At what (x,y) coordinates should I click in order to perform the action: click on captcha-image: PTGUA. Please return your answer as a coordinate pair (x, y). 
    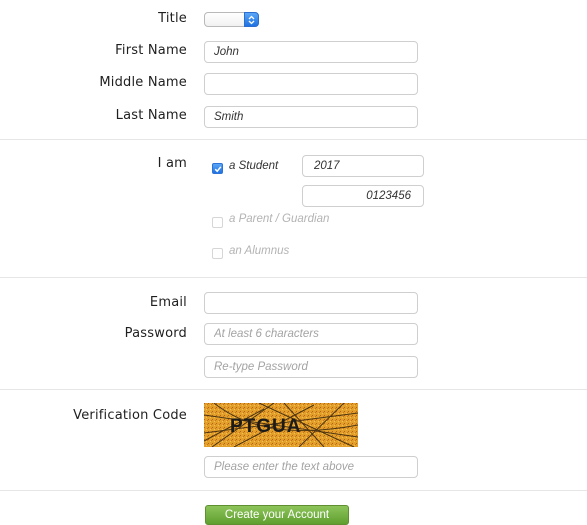
    Looking at the image, I should click on (281, 425).